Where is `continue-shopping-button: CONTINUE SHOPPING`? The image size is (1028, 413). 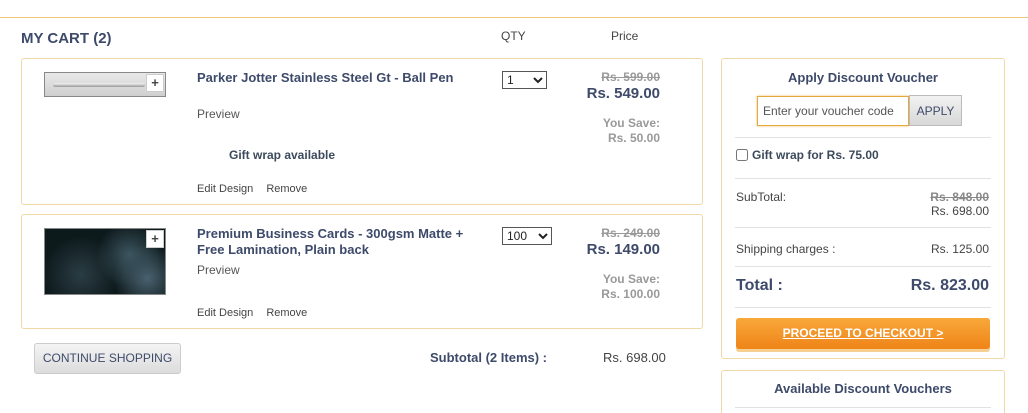
continue-shopping-button: CONTINUE SHOPPING is located at coordinates (107, 358).